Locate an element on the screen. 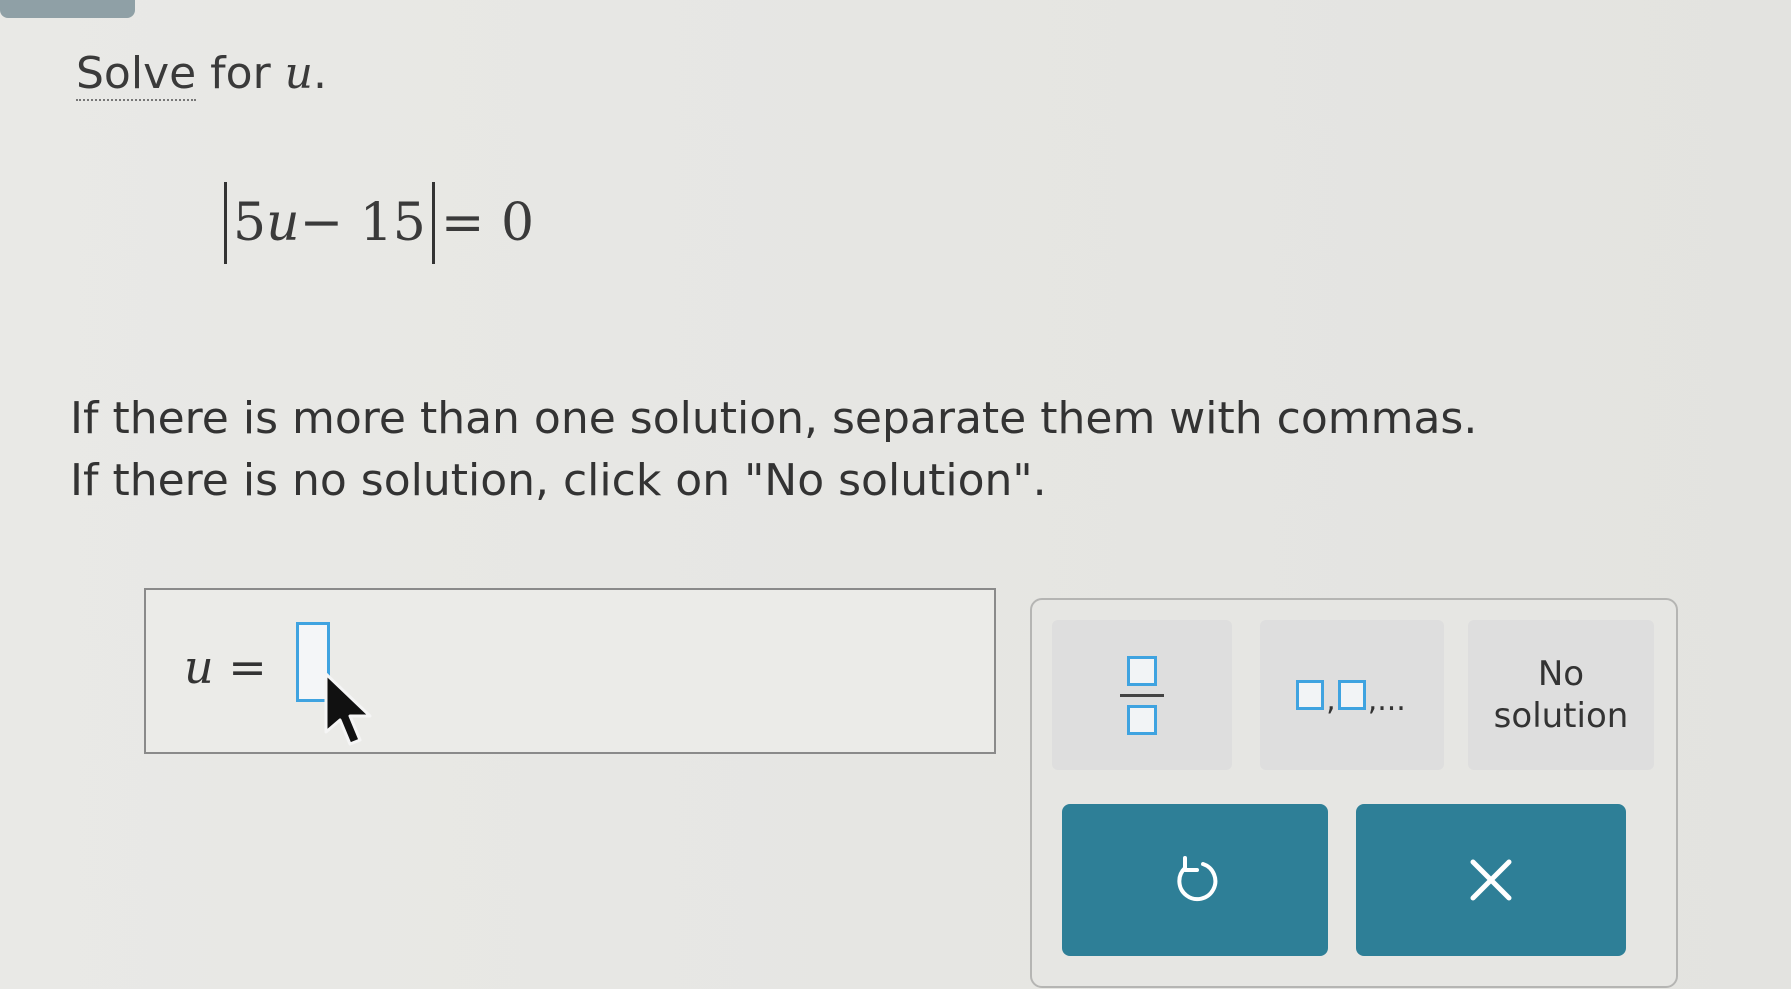 This screenshot has width=1791, height=989. fraction-icon is located at coordinates (1142, 695).